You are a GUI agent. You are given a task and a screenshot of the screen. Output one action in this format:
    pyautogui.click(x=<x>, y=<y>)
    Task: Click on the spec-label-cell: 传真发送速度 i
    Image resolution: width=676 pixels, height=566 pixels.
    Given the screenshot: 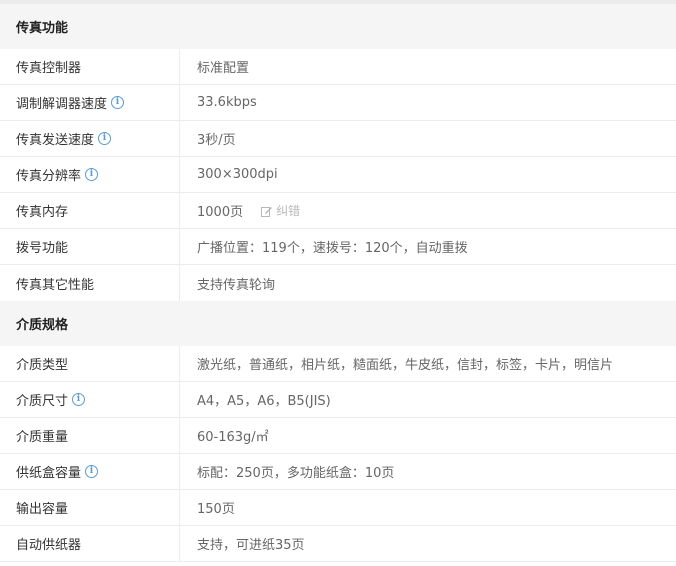 What is the action you would take?
    pyautogui.click(x=90, y=138)
    